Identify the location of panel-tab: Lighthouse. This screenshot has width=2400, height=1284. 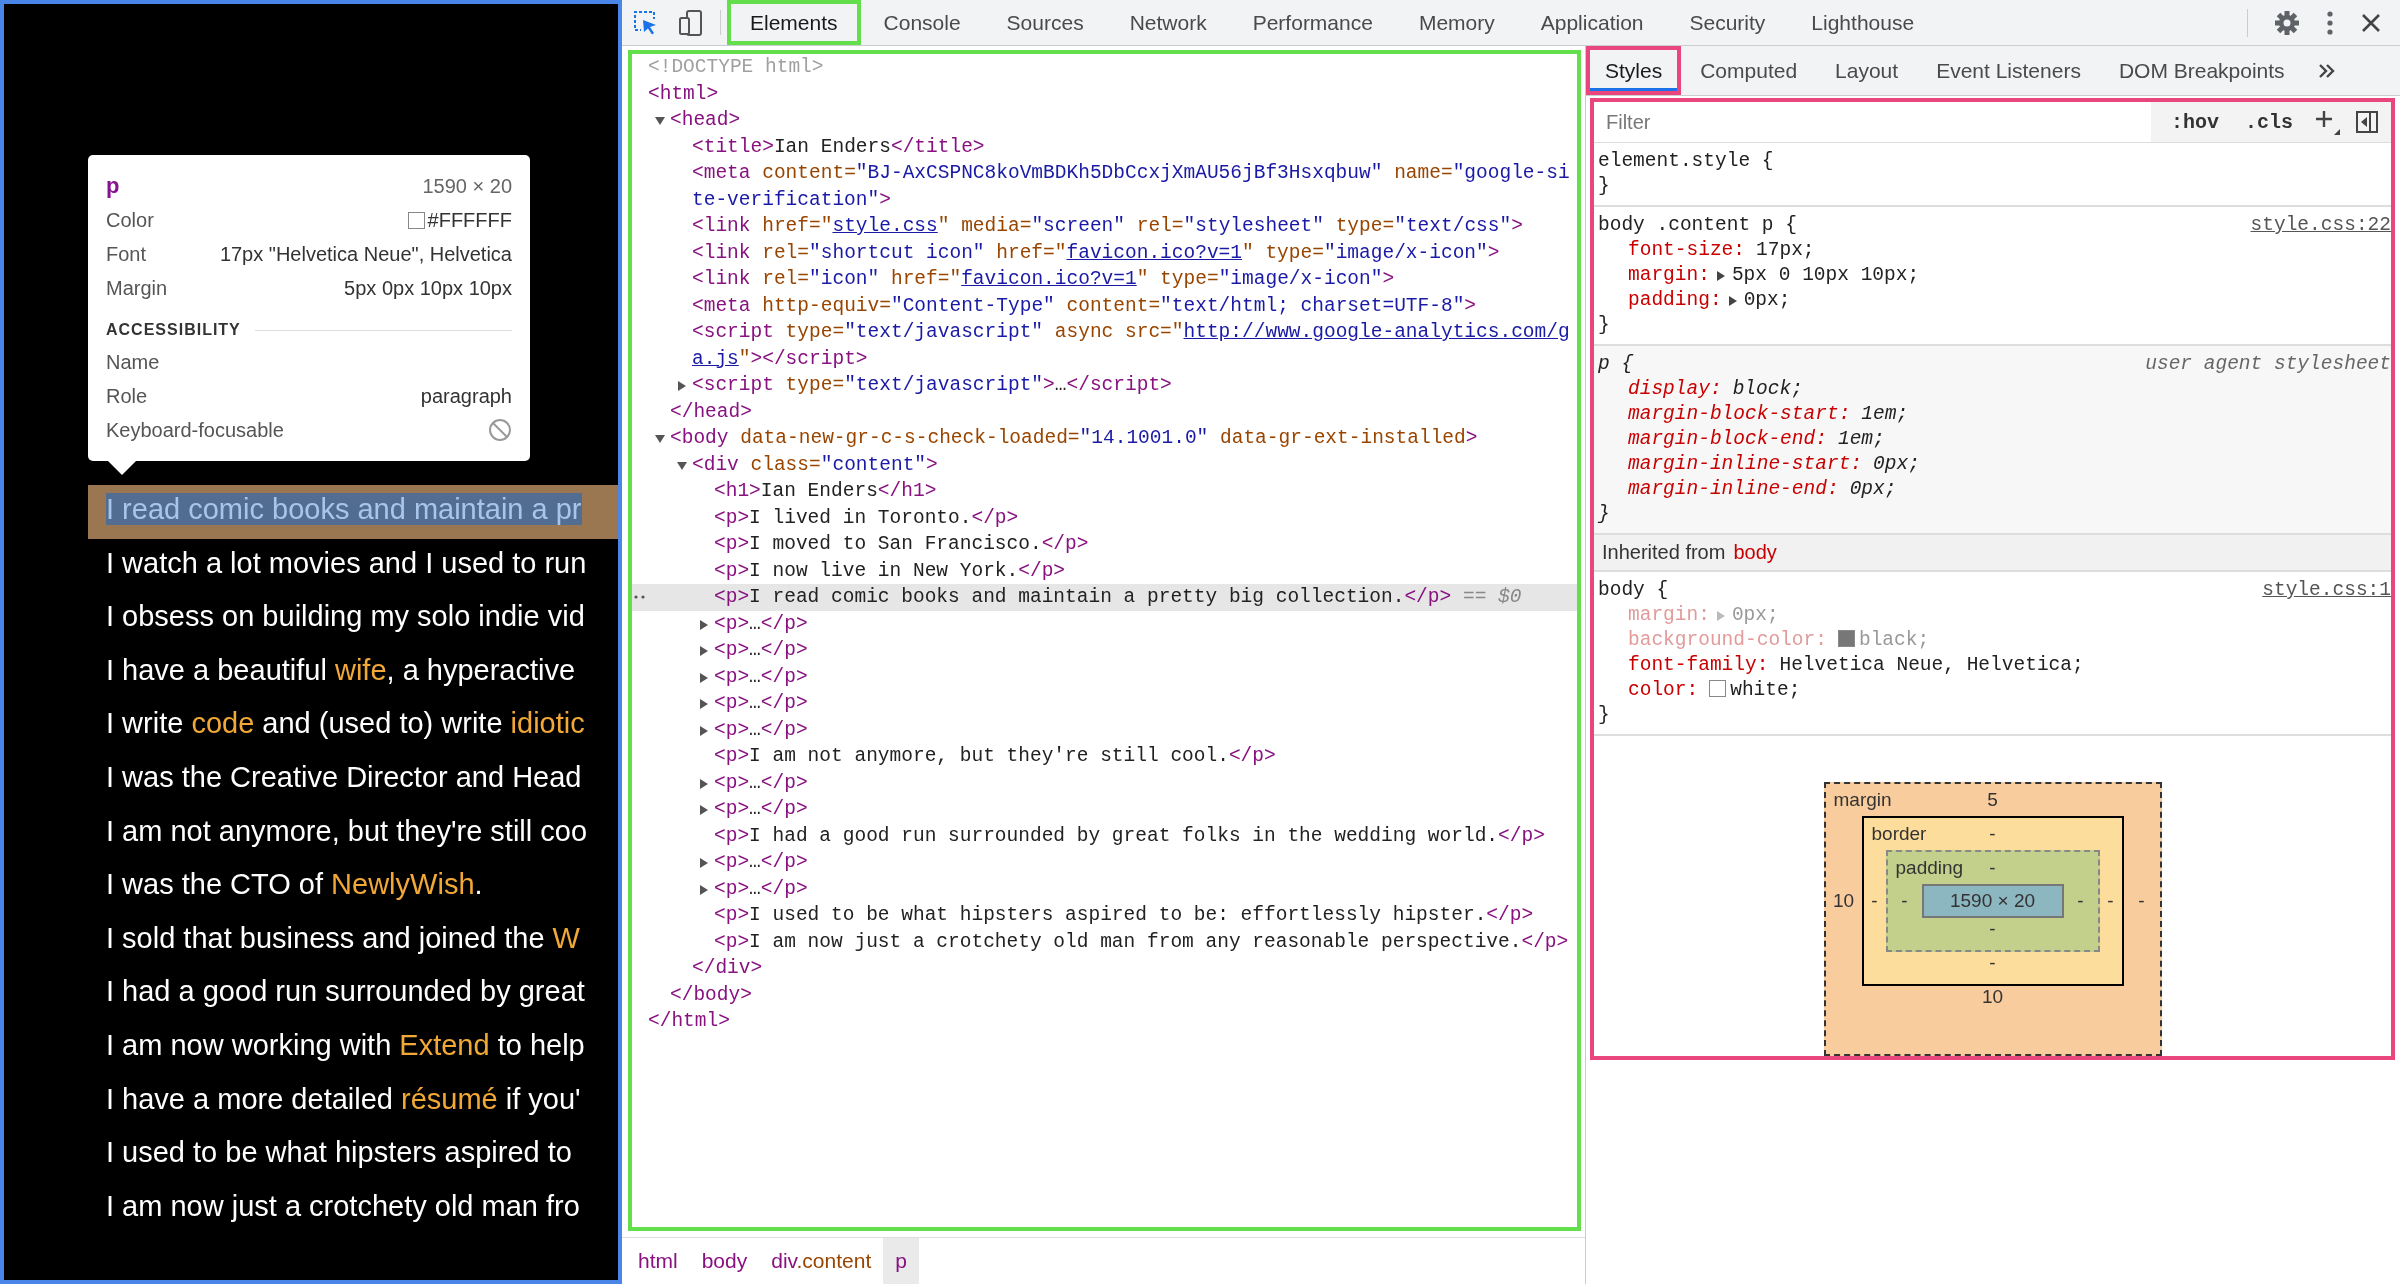
(1863, 22).